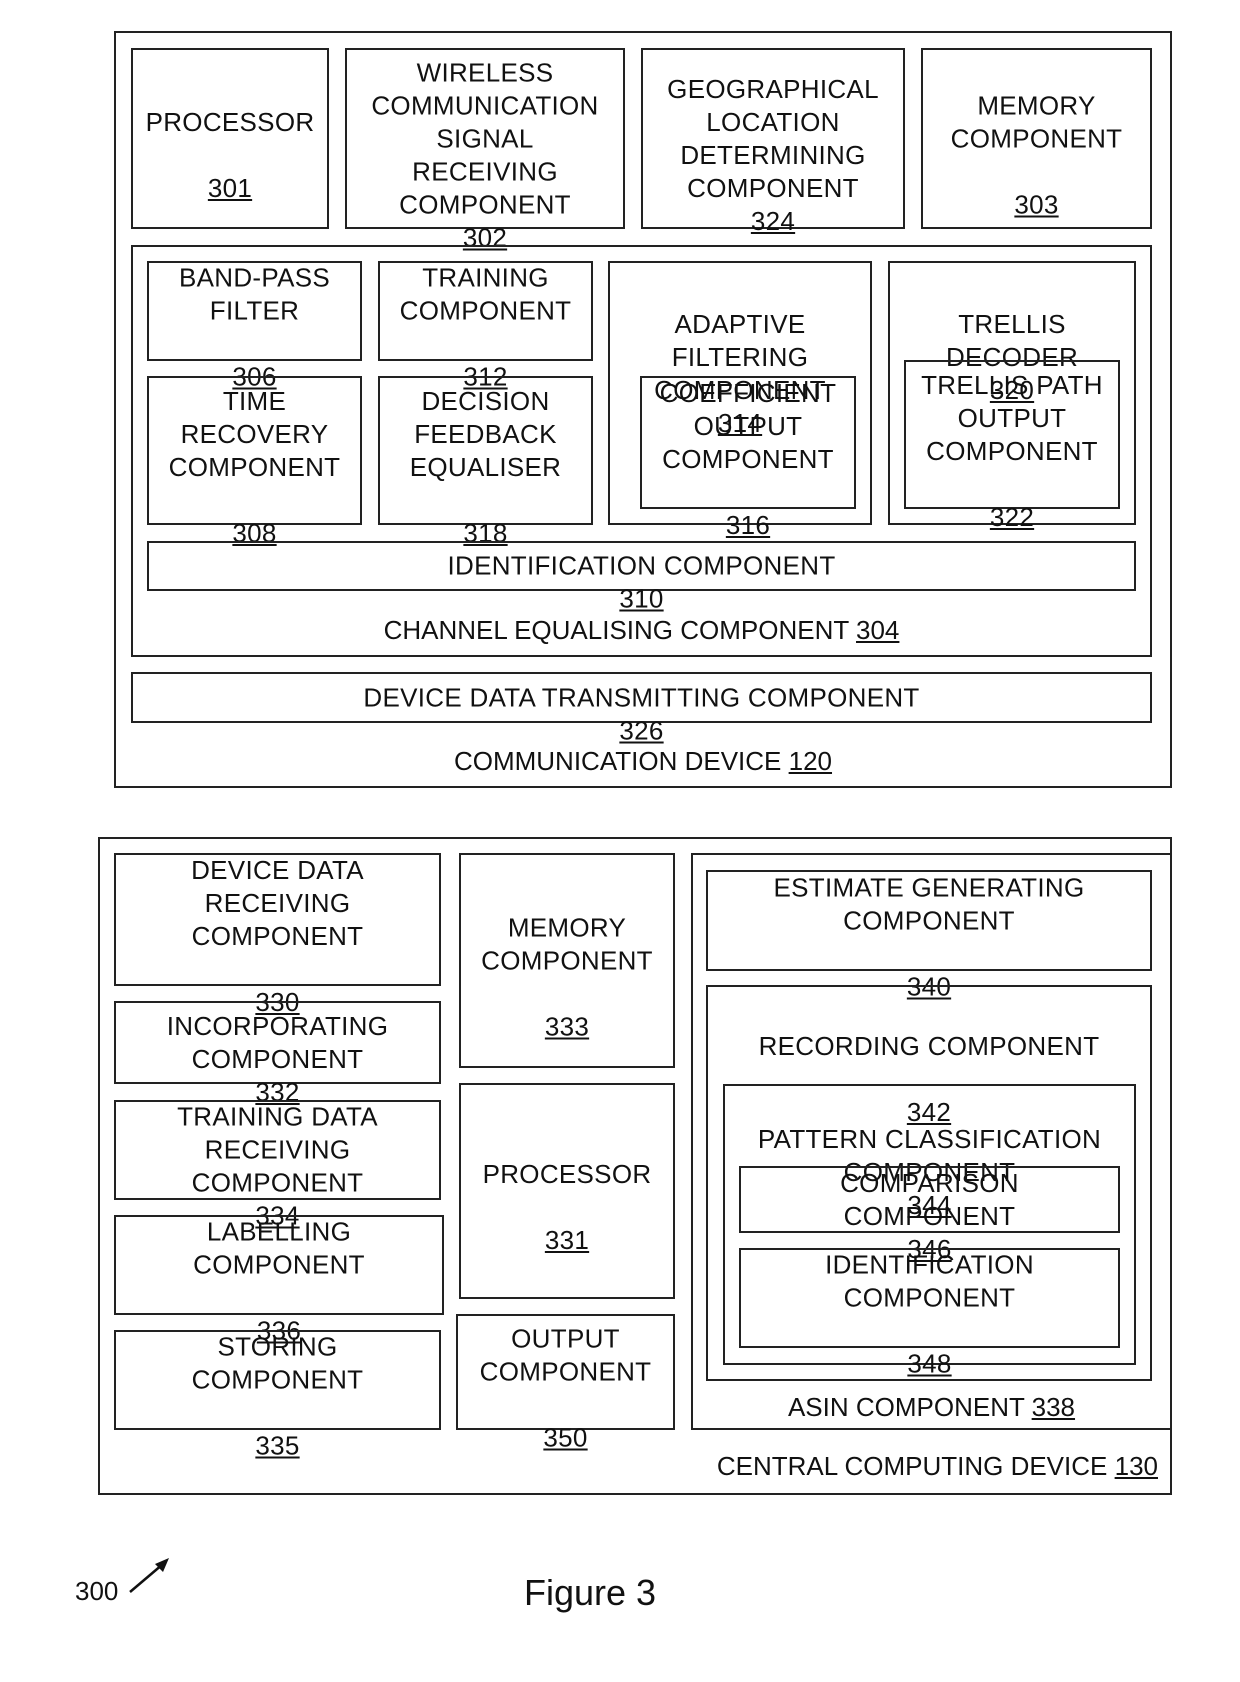 The image size is (1240, 1682). Describe the element at coordinates (277, 902) in the screenshot. I see `label-text: DEVICE DATA RECEIVING COMPONENT` at that location.